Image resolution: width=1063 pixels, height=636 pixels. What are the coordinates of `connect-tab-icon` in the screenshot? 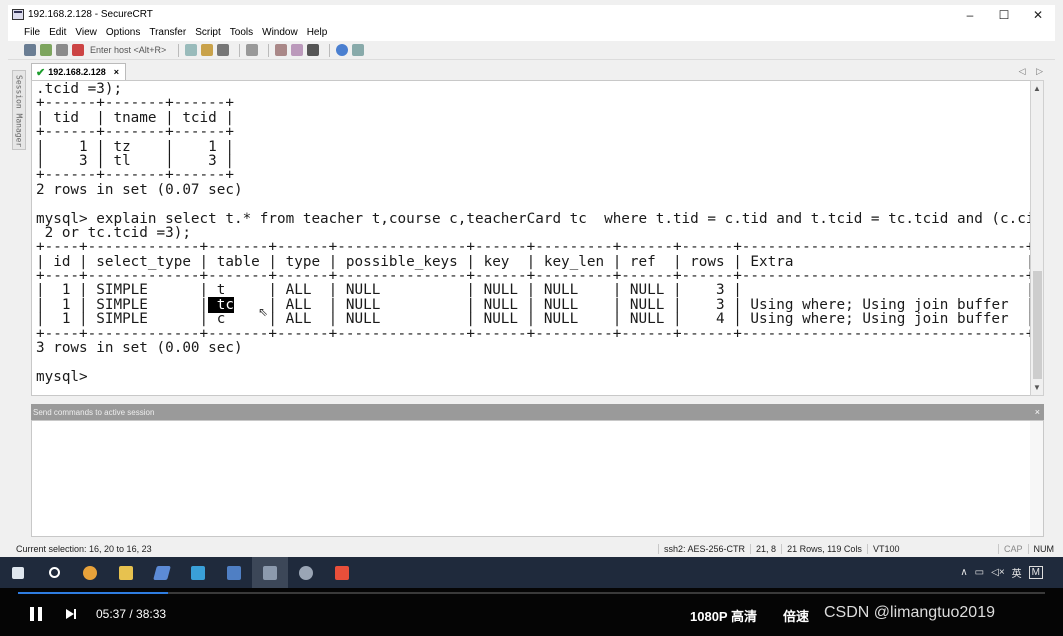 It's located at (62, 50).